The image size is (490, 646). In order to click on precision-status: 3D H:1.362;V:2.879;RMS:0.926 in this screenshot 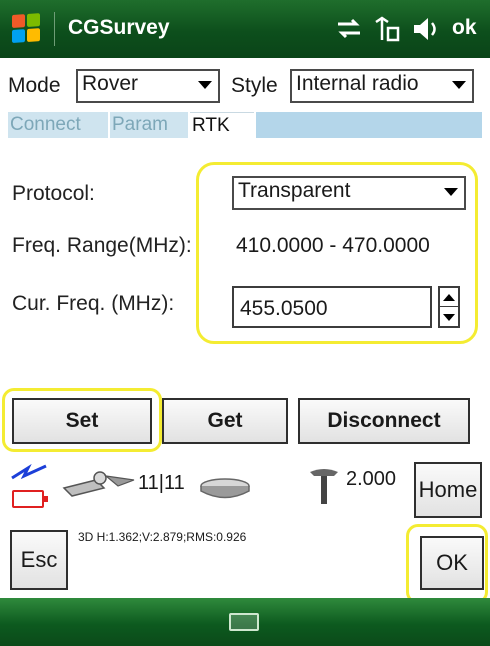, I will do `click(162, 537)`.